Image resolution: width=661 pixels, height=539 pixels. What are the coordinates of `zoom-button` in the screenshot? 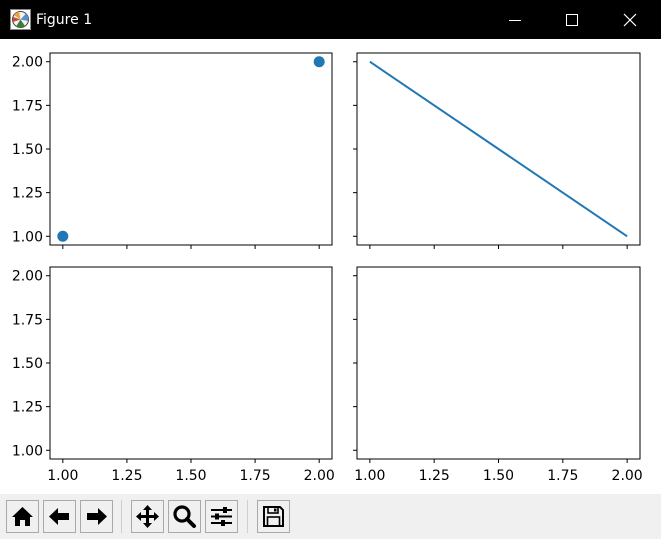 It's located at (184, 516).